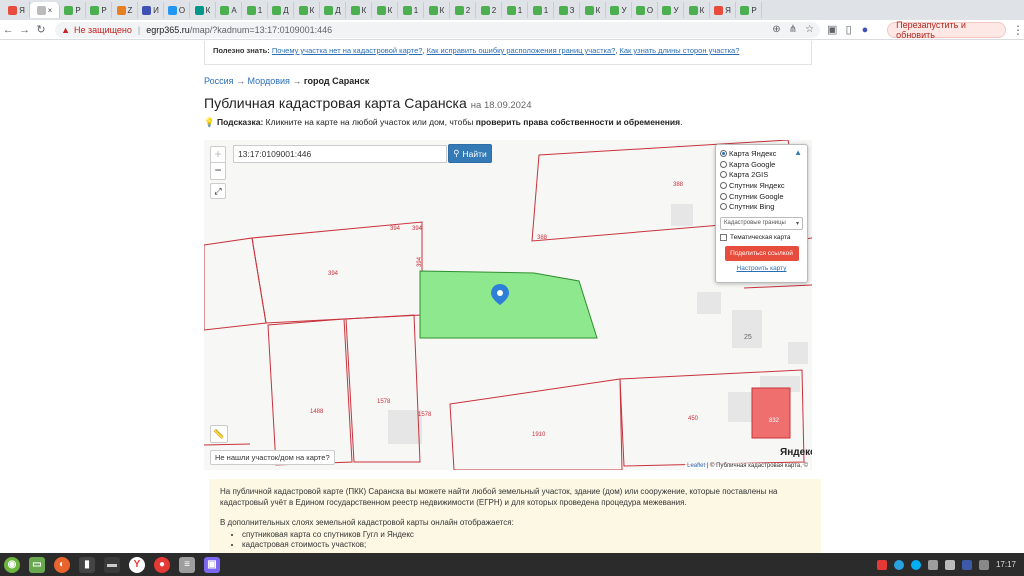  I want to click on layer-option-2gis-map: Карта 2GIS, so click(761, 174).